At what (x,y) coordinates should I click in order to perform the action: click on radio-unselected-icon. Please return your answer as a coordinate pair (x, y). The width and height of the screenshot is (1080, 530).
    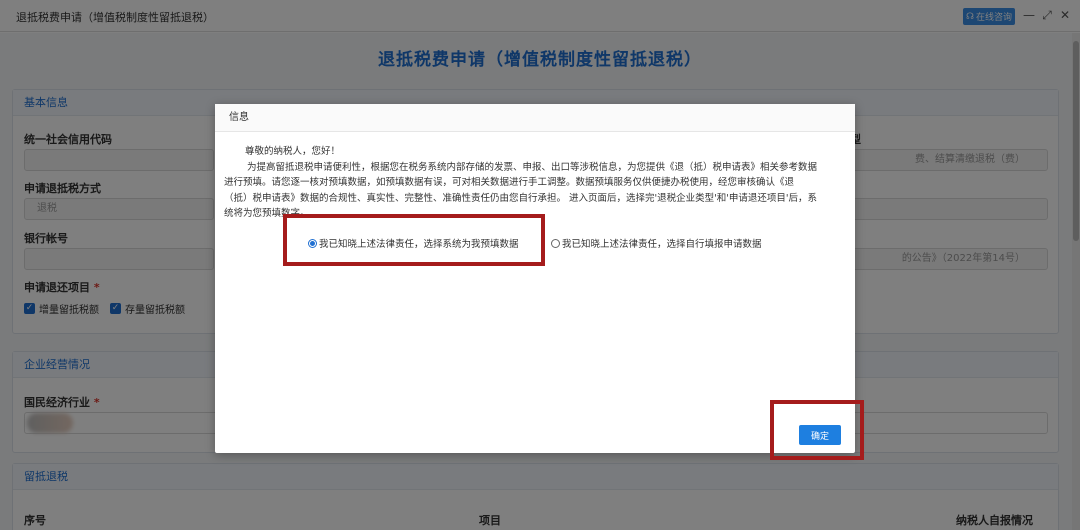
    Looking at the image, I should click on (555, 243).